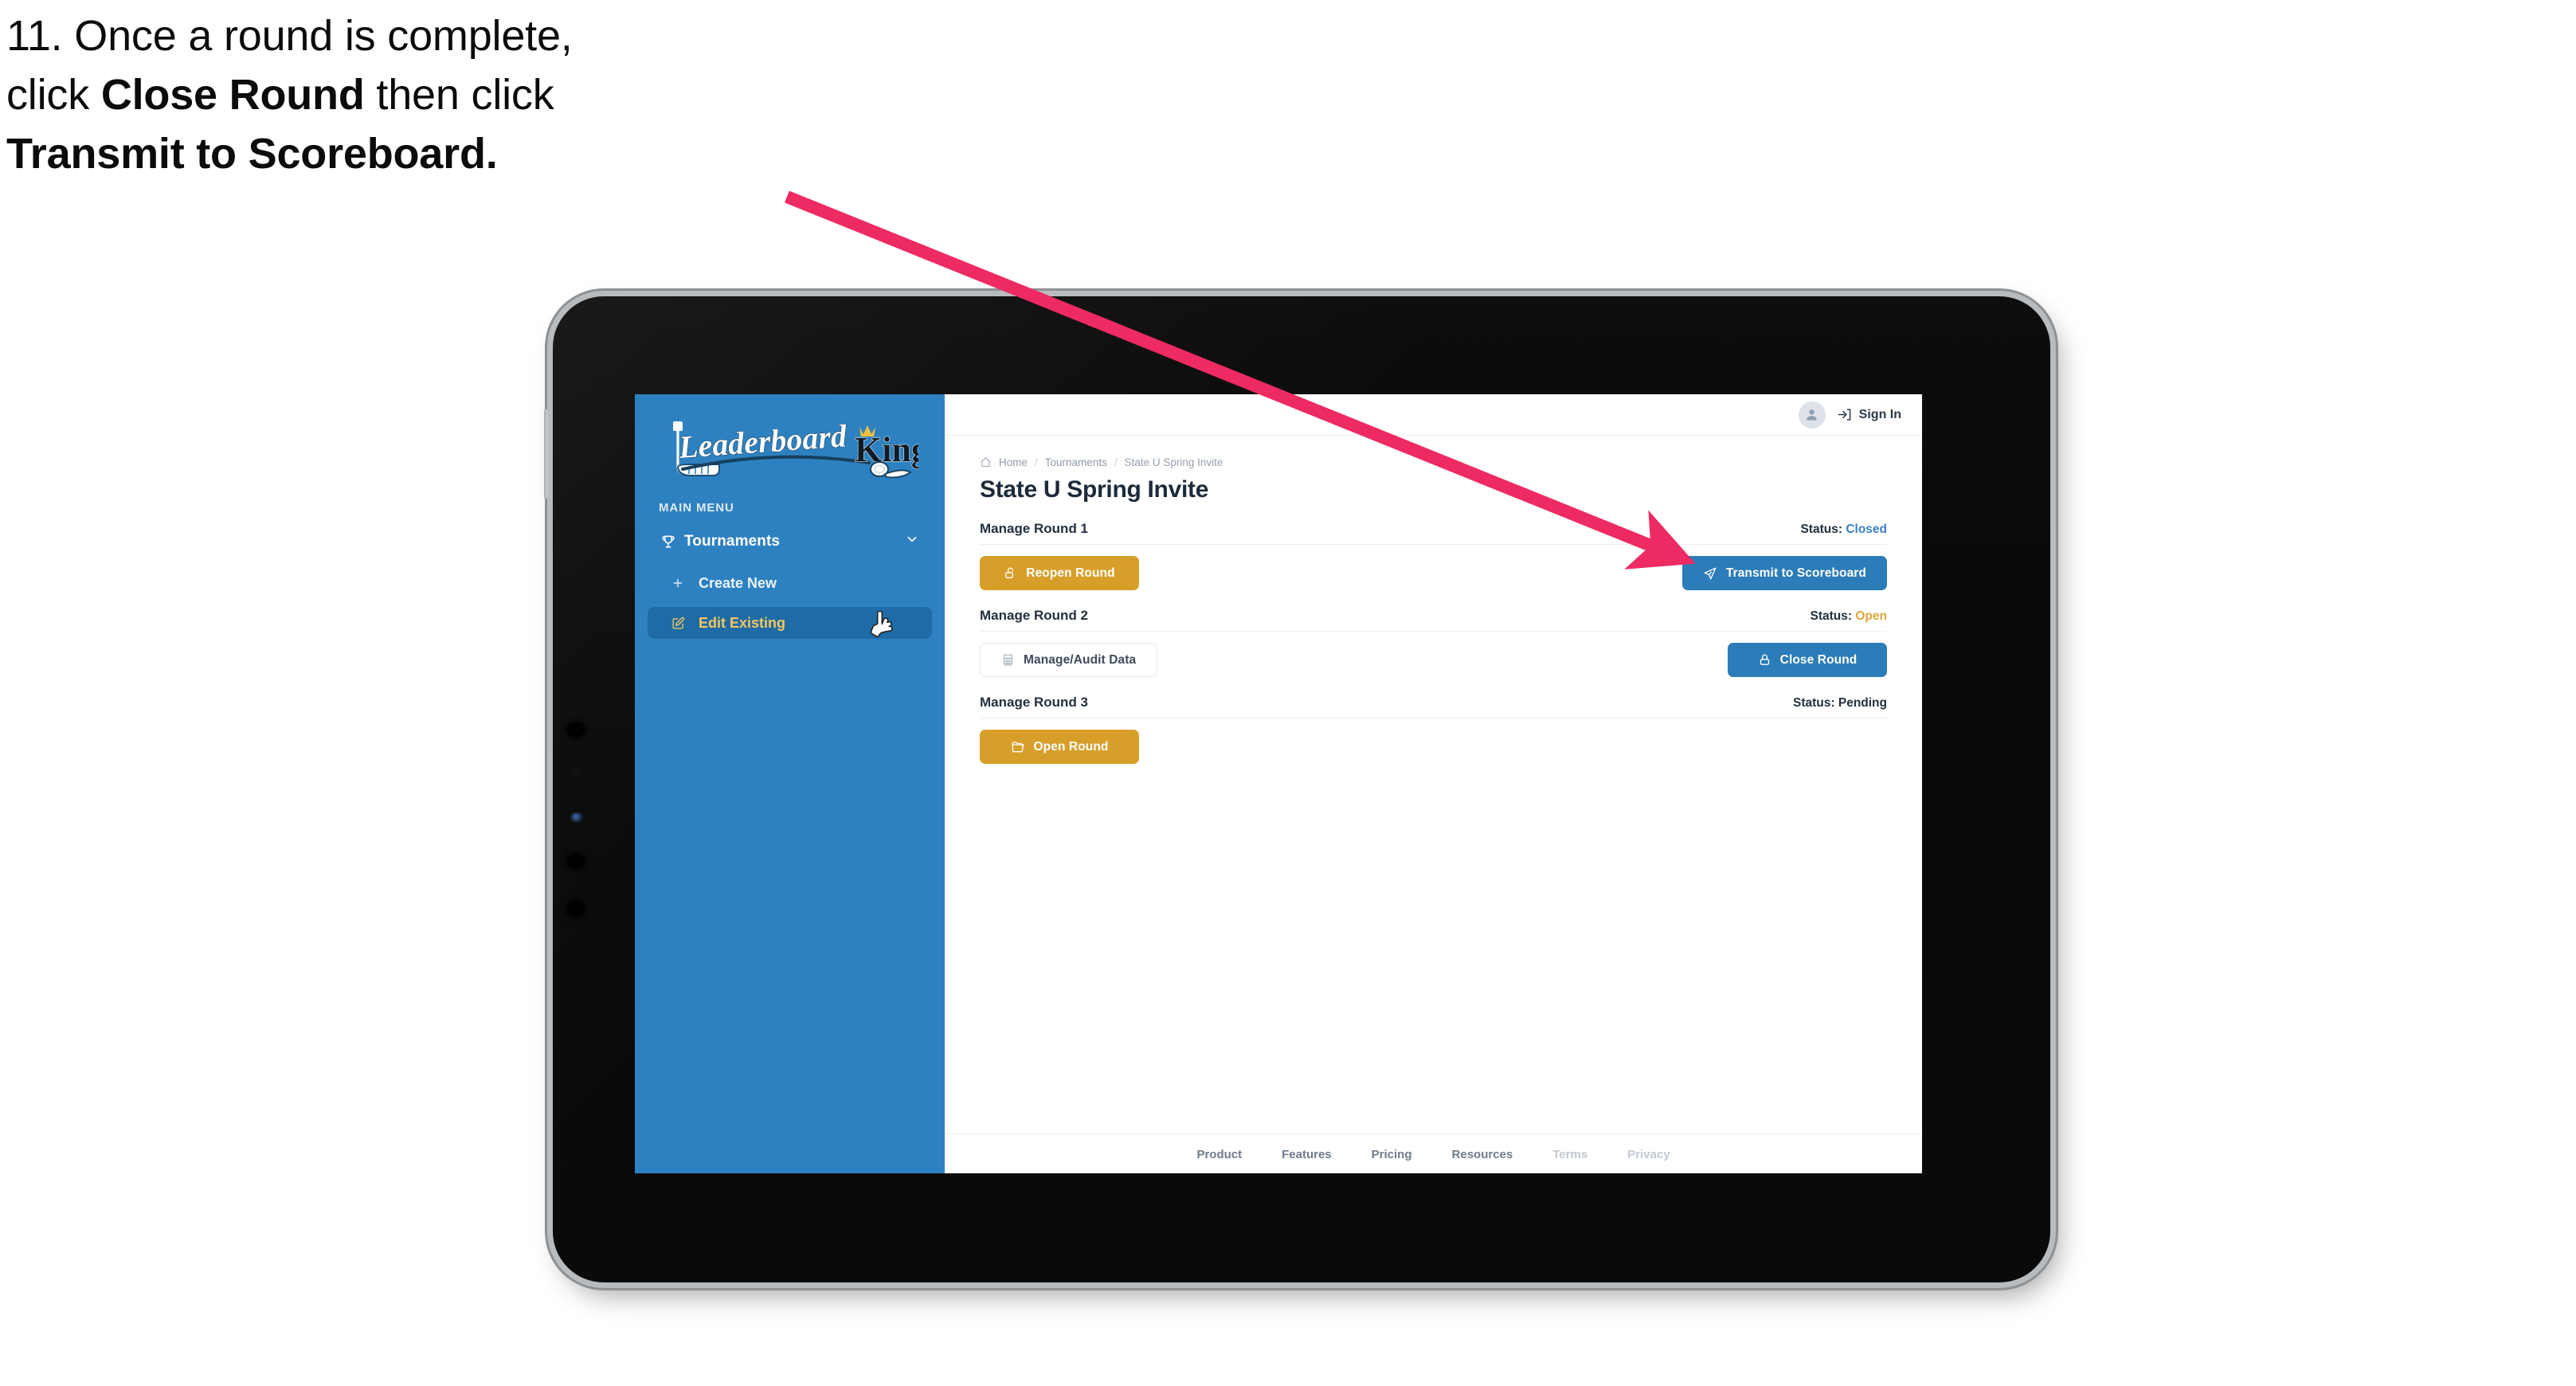 This screenshot has width=2576, height=1386. Describe the element at coordinates (696, 508) in the screenshot. I see `sidebar-section-label: MAIN MENU` at that location.